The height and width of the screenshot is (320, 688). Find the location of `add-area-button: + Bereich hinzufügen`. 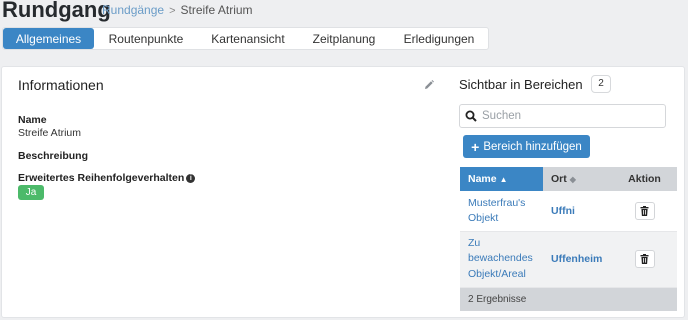

add-area-button: + Bereich hinzufügen is located at coordinates (526, 146).